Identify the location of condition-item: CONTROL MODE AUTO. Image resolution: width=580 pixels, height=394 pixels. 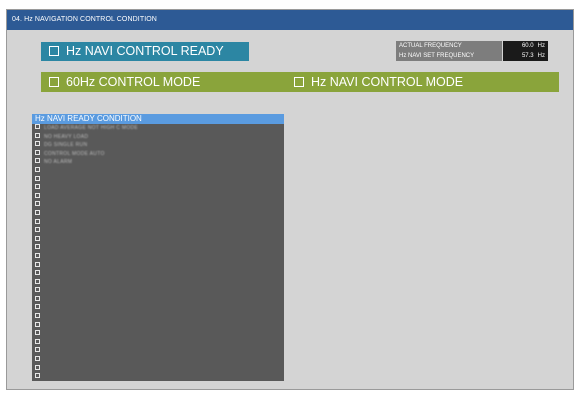
(158, 154).